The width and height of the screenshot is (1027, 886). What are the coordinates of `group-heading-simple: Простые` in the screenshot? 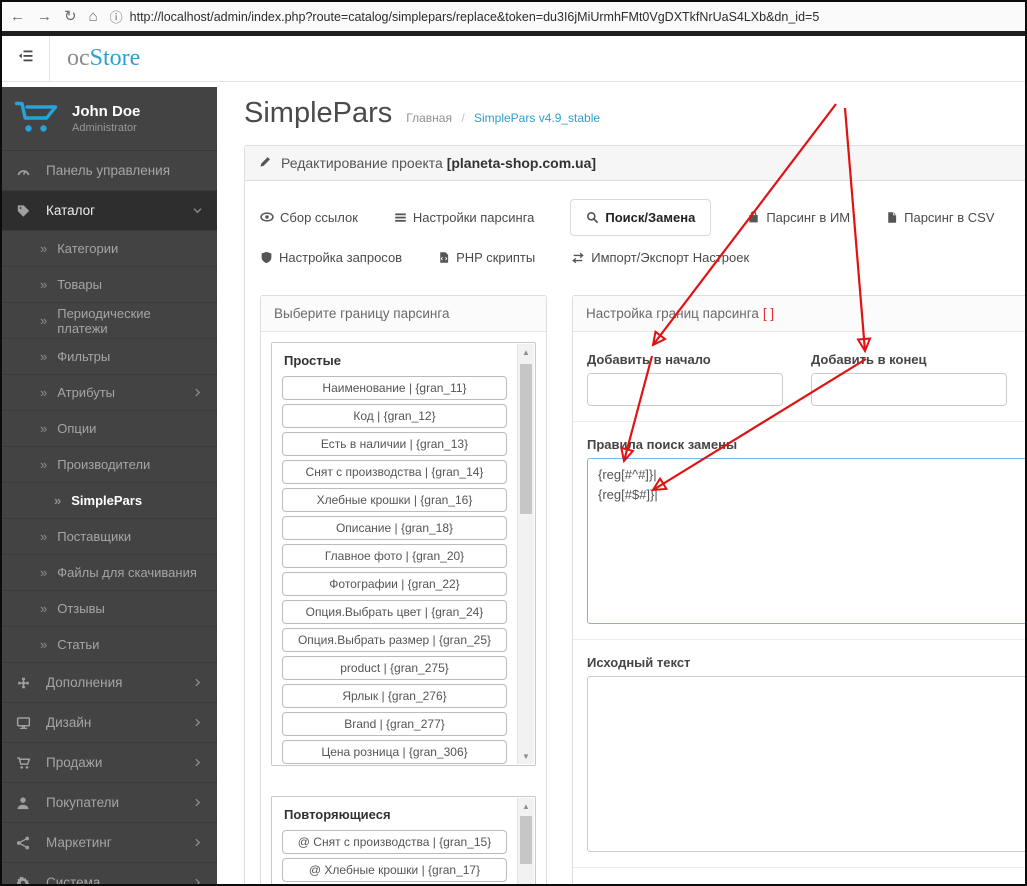 It's located at (312, 360).